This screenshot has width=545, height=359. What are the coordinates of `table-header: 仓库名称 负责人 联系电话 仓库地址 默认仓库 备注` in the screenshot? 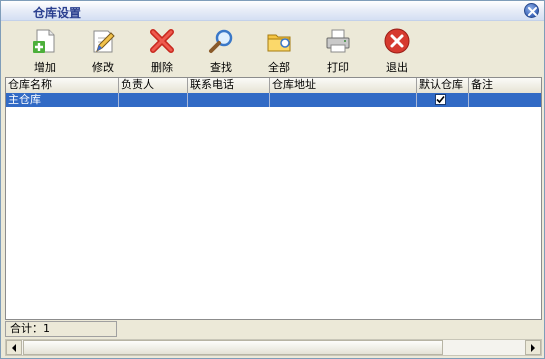 It's located at (273, 85).